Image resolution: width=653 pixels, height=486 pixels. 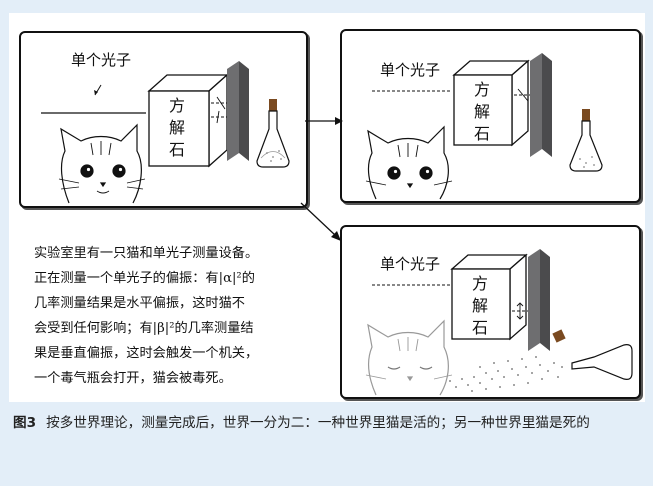 What do you see at coordinates (318, 219) in the screenshot?
I see `arrow-to-dead` at bounding box center [318, 219].